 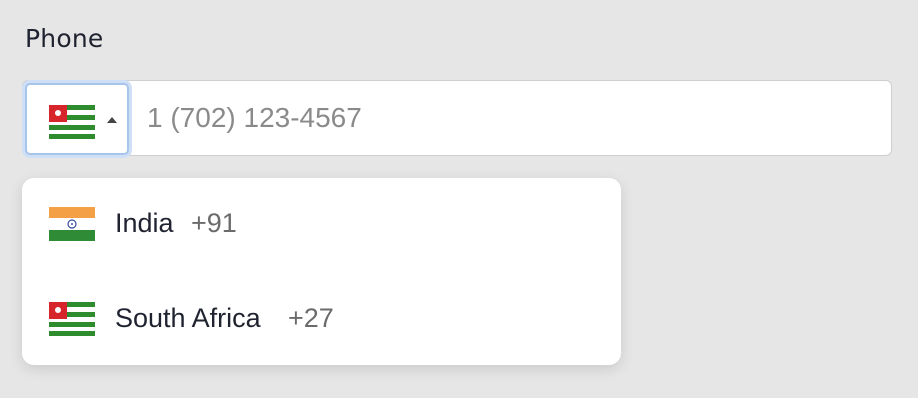 What do you see at coordinates (311, 318) in the screenshot?
I see `dial-code: +27` at bounding box center [311, 318].